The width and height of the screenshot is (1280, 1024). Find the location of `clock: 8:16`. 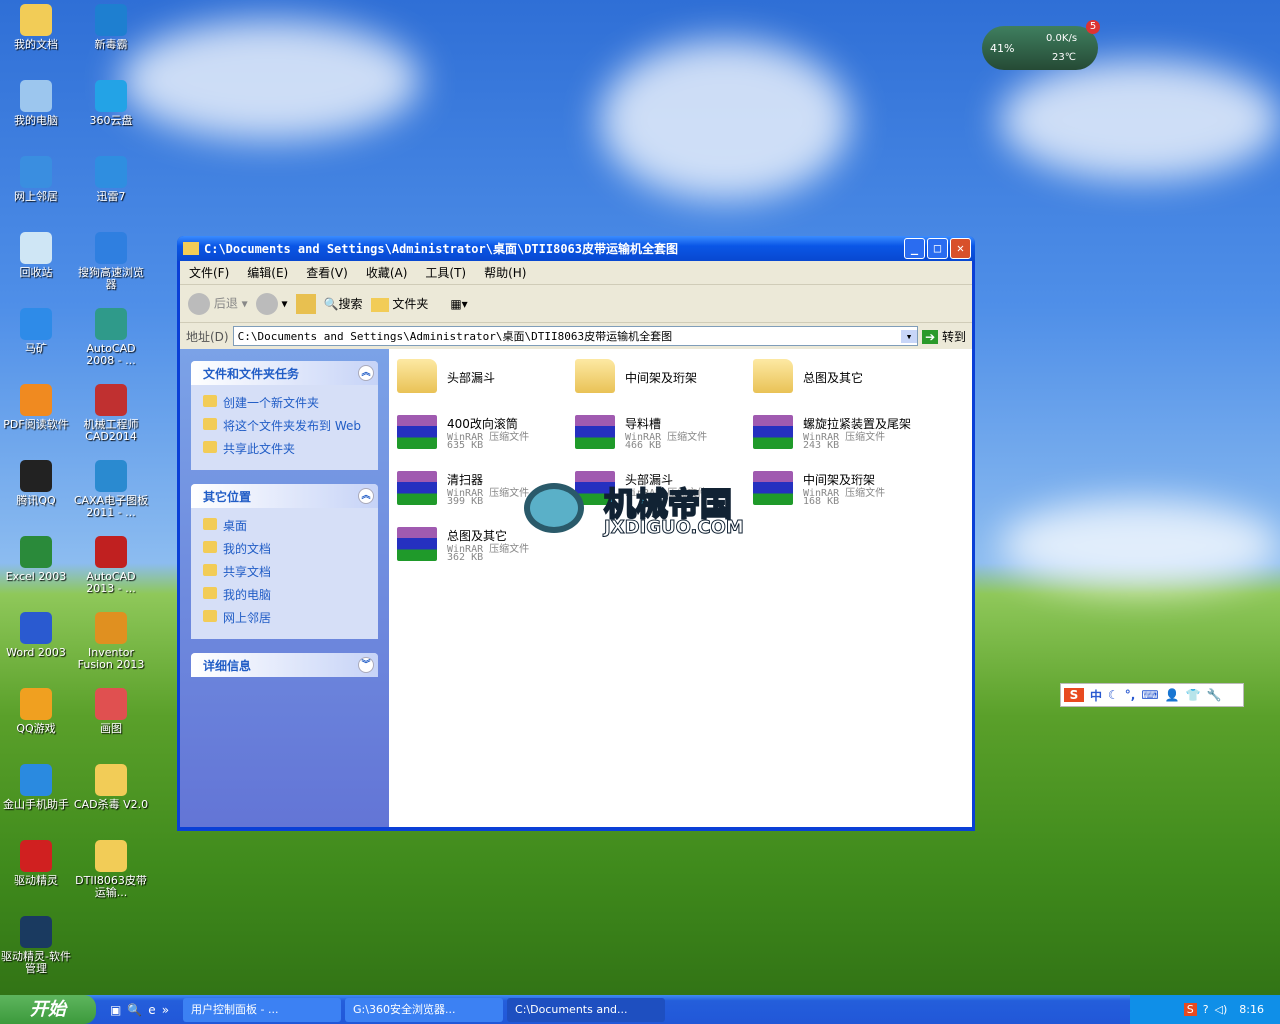

clock: 8:16 is located at coordinates (1251, 1009).